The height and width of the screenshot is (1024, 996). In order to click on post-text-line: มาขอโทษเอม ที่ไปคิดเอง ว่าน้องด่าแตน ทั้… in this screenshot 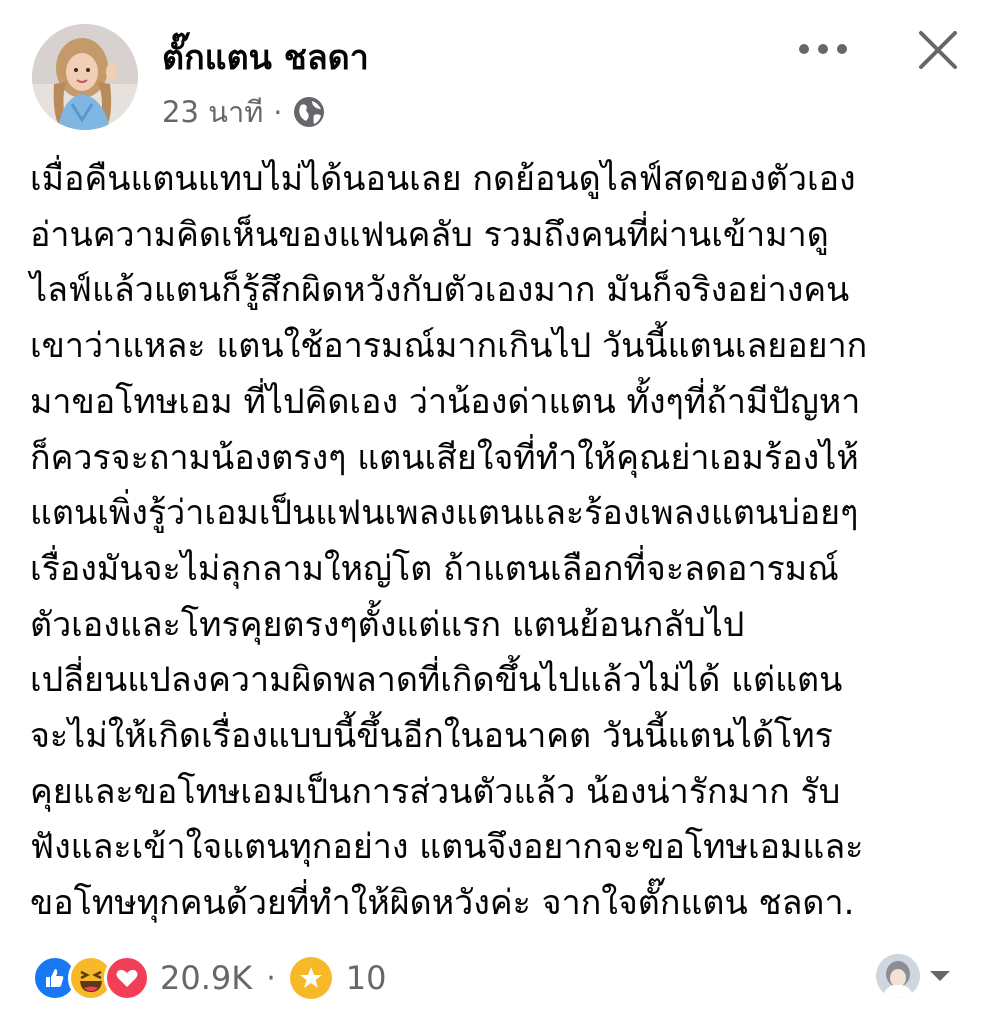, I will do `click(445, 401)`.